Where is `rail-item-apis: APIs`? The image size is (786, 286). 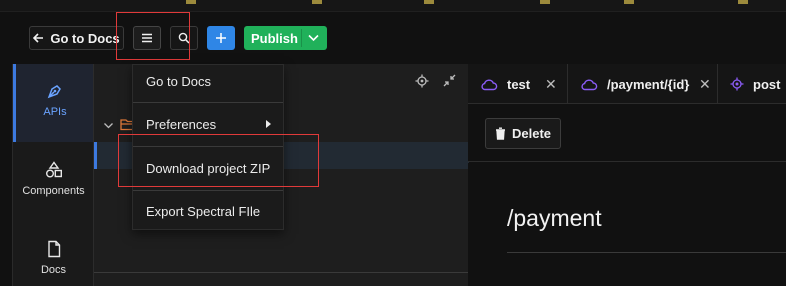
rail-item-apis: APIs is located at coordinates (53, 103).